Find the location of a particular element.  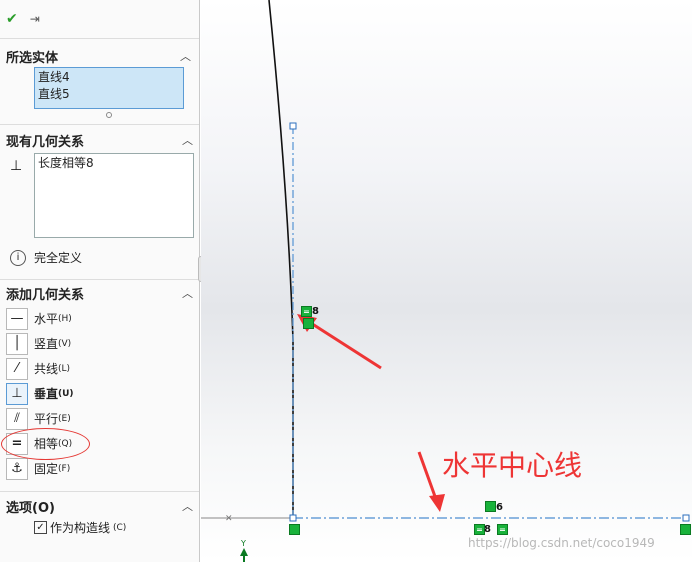

construction-checkbox: ✓ is located at coordinates (40, 527).